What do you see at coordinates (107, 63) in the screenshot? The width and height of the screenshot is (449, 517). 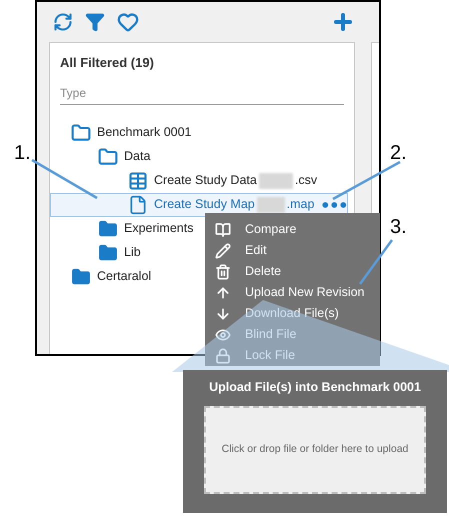 I see `panel-title: All Filtered (19)` at bounding box center [107, 63].